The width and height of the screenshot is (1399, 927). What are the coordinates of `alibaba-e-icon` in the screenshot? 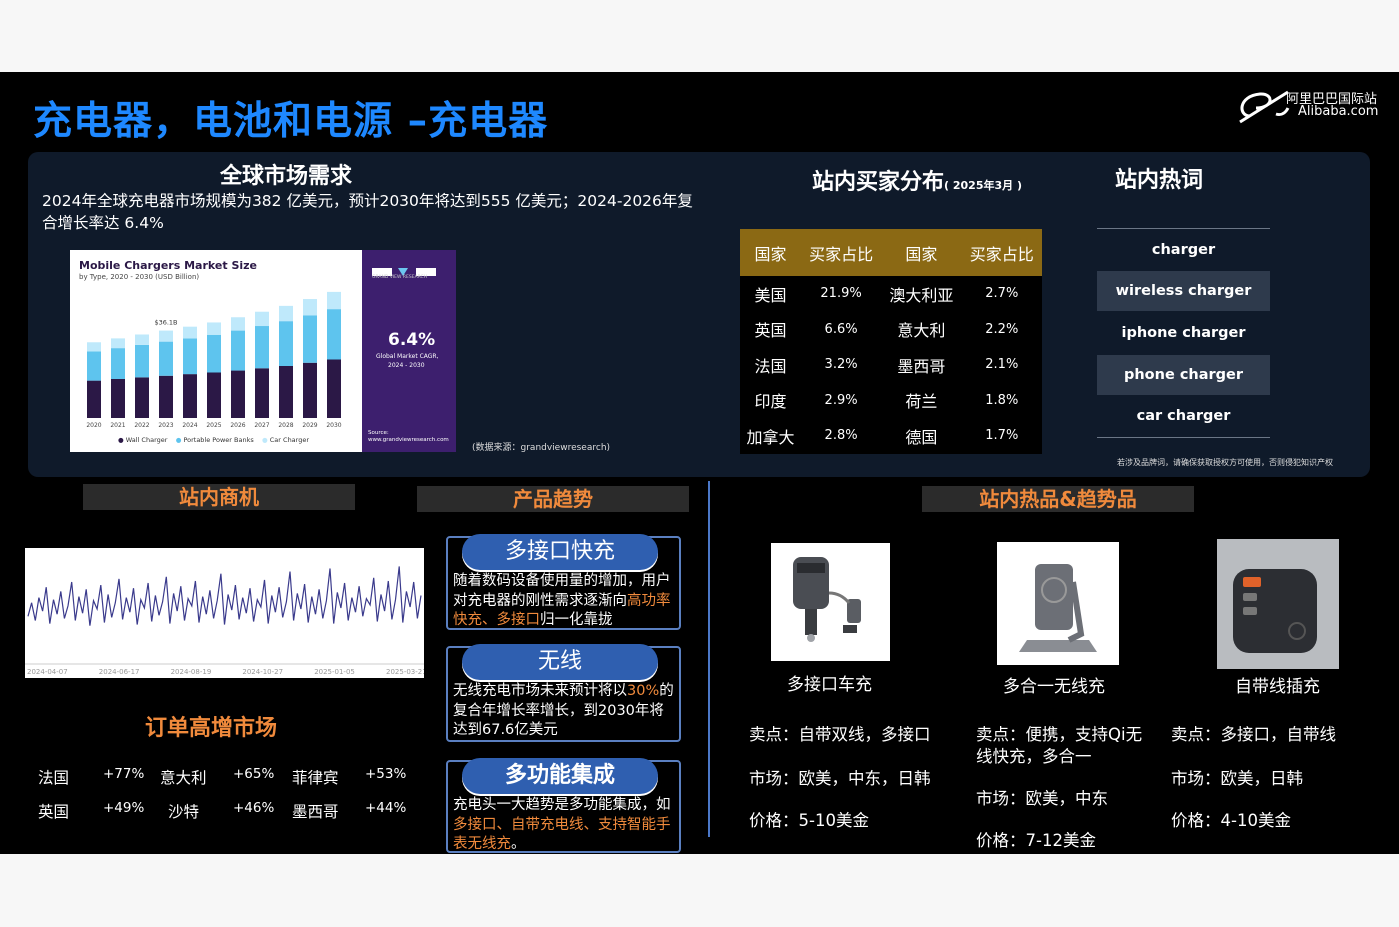 It's located at (1264, 107).